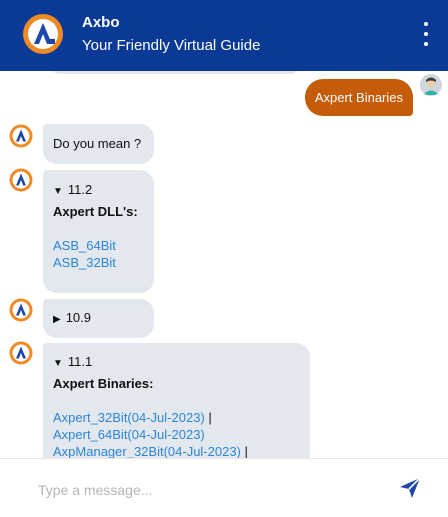  What do you see at coordinates (147, 451) in the screenshot?
I see `download-link: AxpManager_32Bit(04-Jul-2023)` at bounding box center [147, 451].